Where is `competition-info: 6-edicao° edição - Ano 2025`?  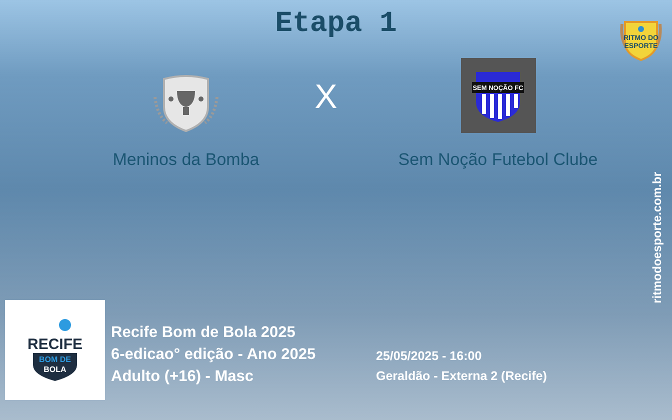
competition-info: 6-edicao° edição - Ano 2025 is located at coordinates (213, 355).